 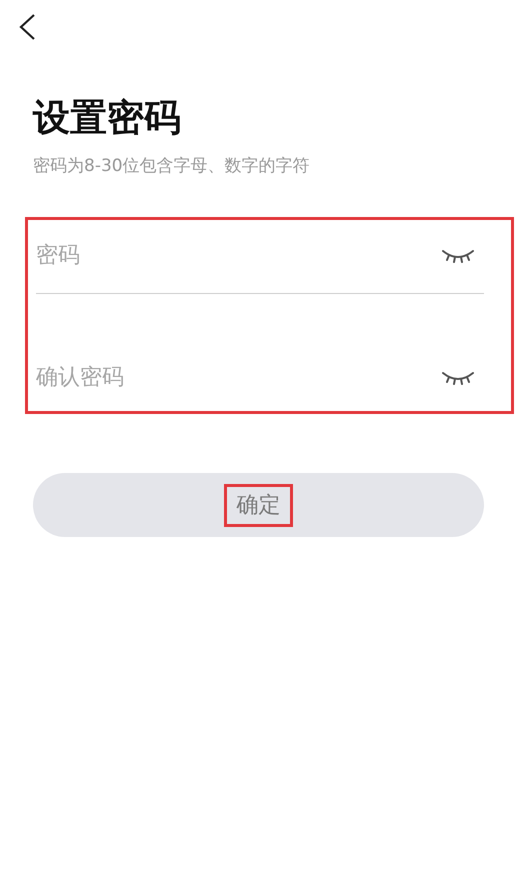 I want to click on subtitle: 密码为8-30位包含字母、数字的字符, so click(x=172, y=166).